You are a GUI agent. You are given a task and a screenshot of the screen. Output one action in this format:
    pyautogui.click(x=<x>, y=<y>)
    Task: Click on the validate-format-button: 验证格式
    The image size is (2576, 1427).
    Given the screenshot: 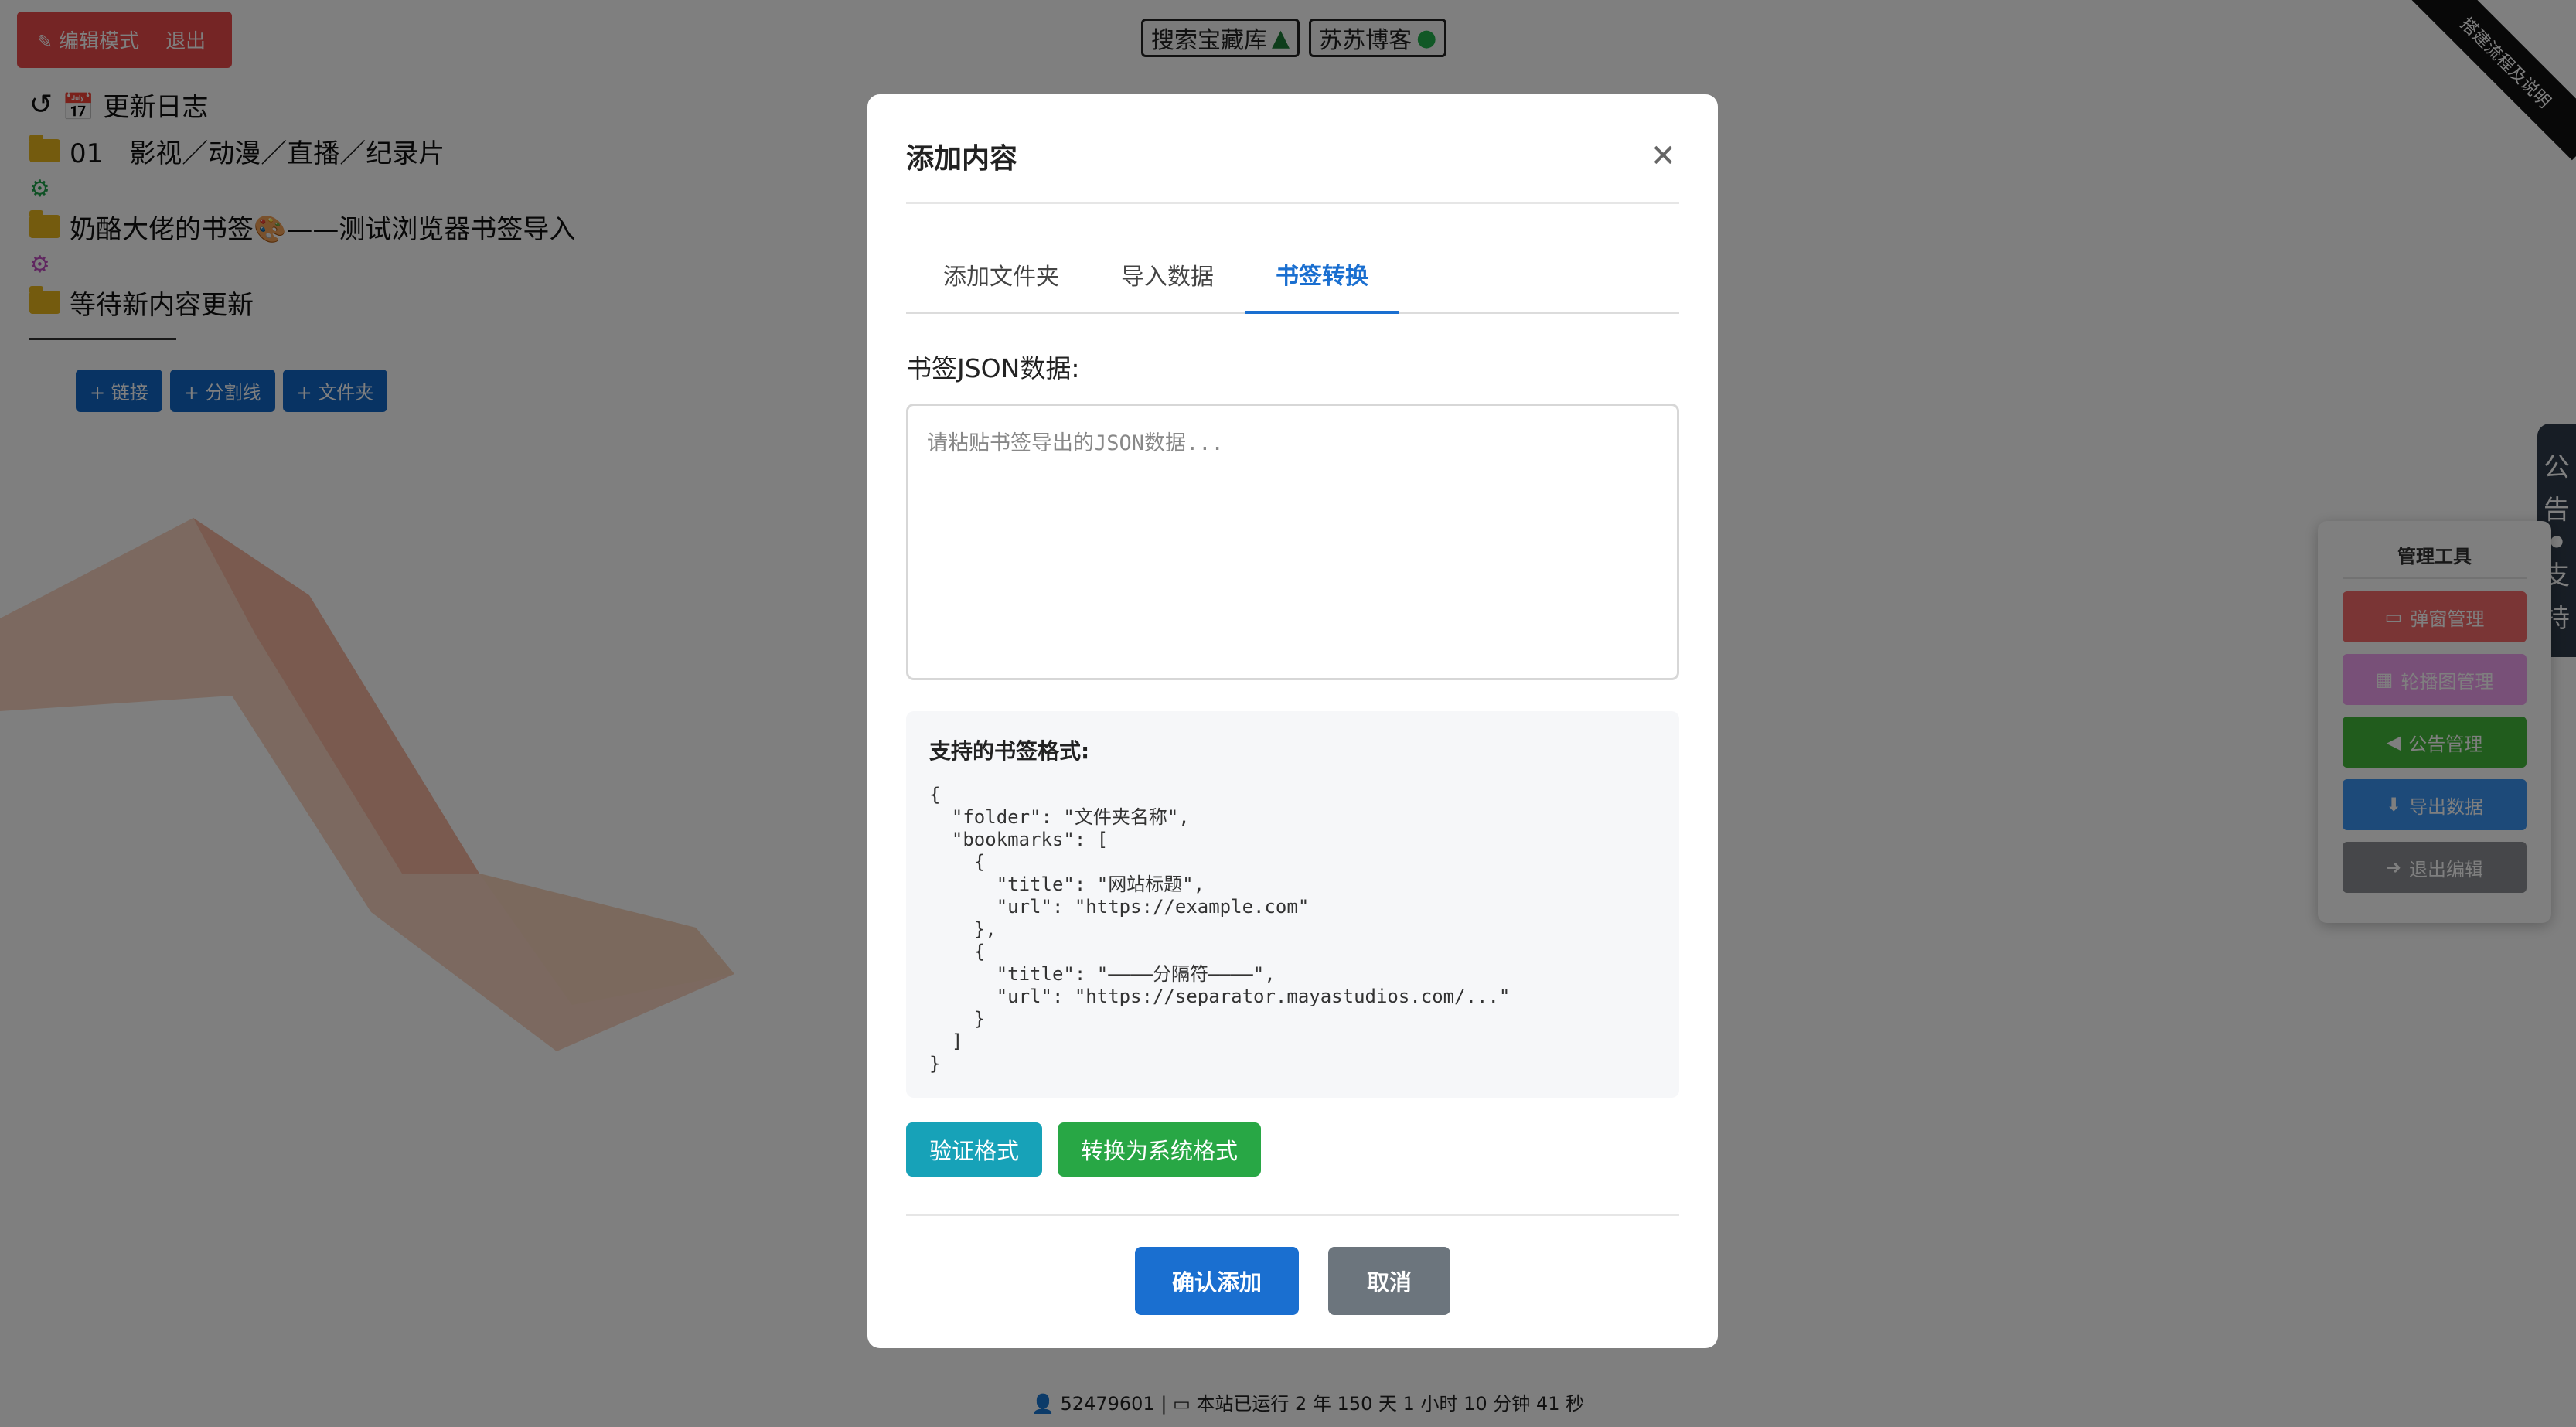 What is the action you would take?
    pyautogui.click(x=974, y=1149)
    